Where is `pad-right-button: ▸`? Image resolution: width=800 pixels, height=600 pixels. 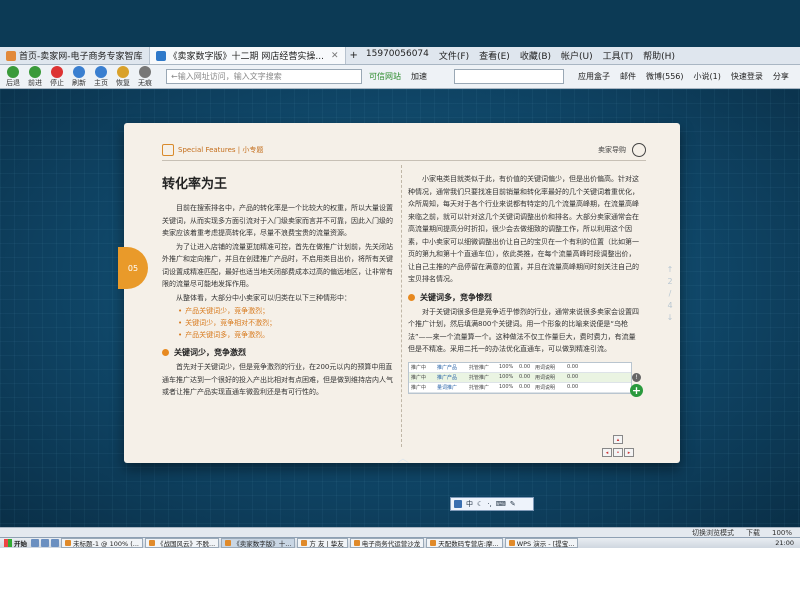
pad-right-button: ▸ is located at coordinates (629, 452).